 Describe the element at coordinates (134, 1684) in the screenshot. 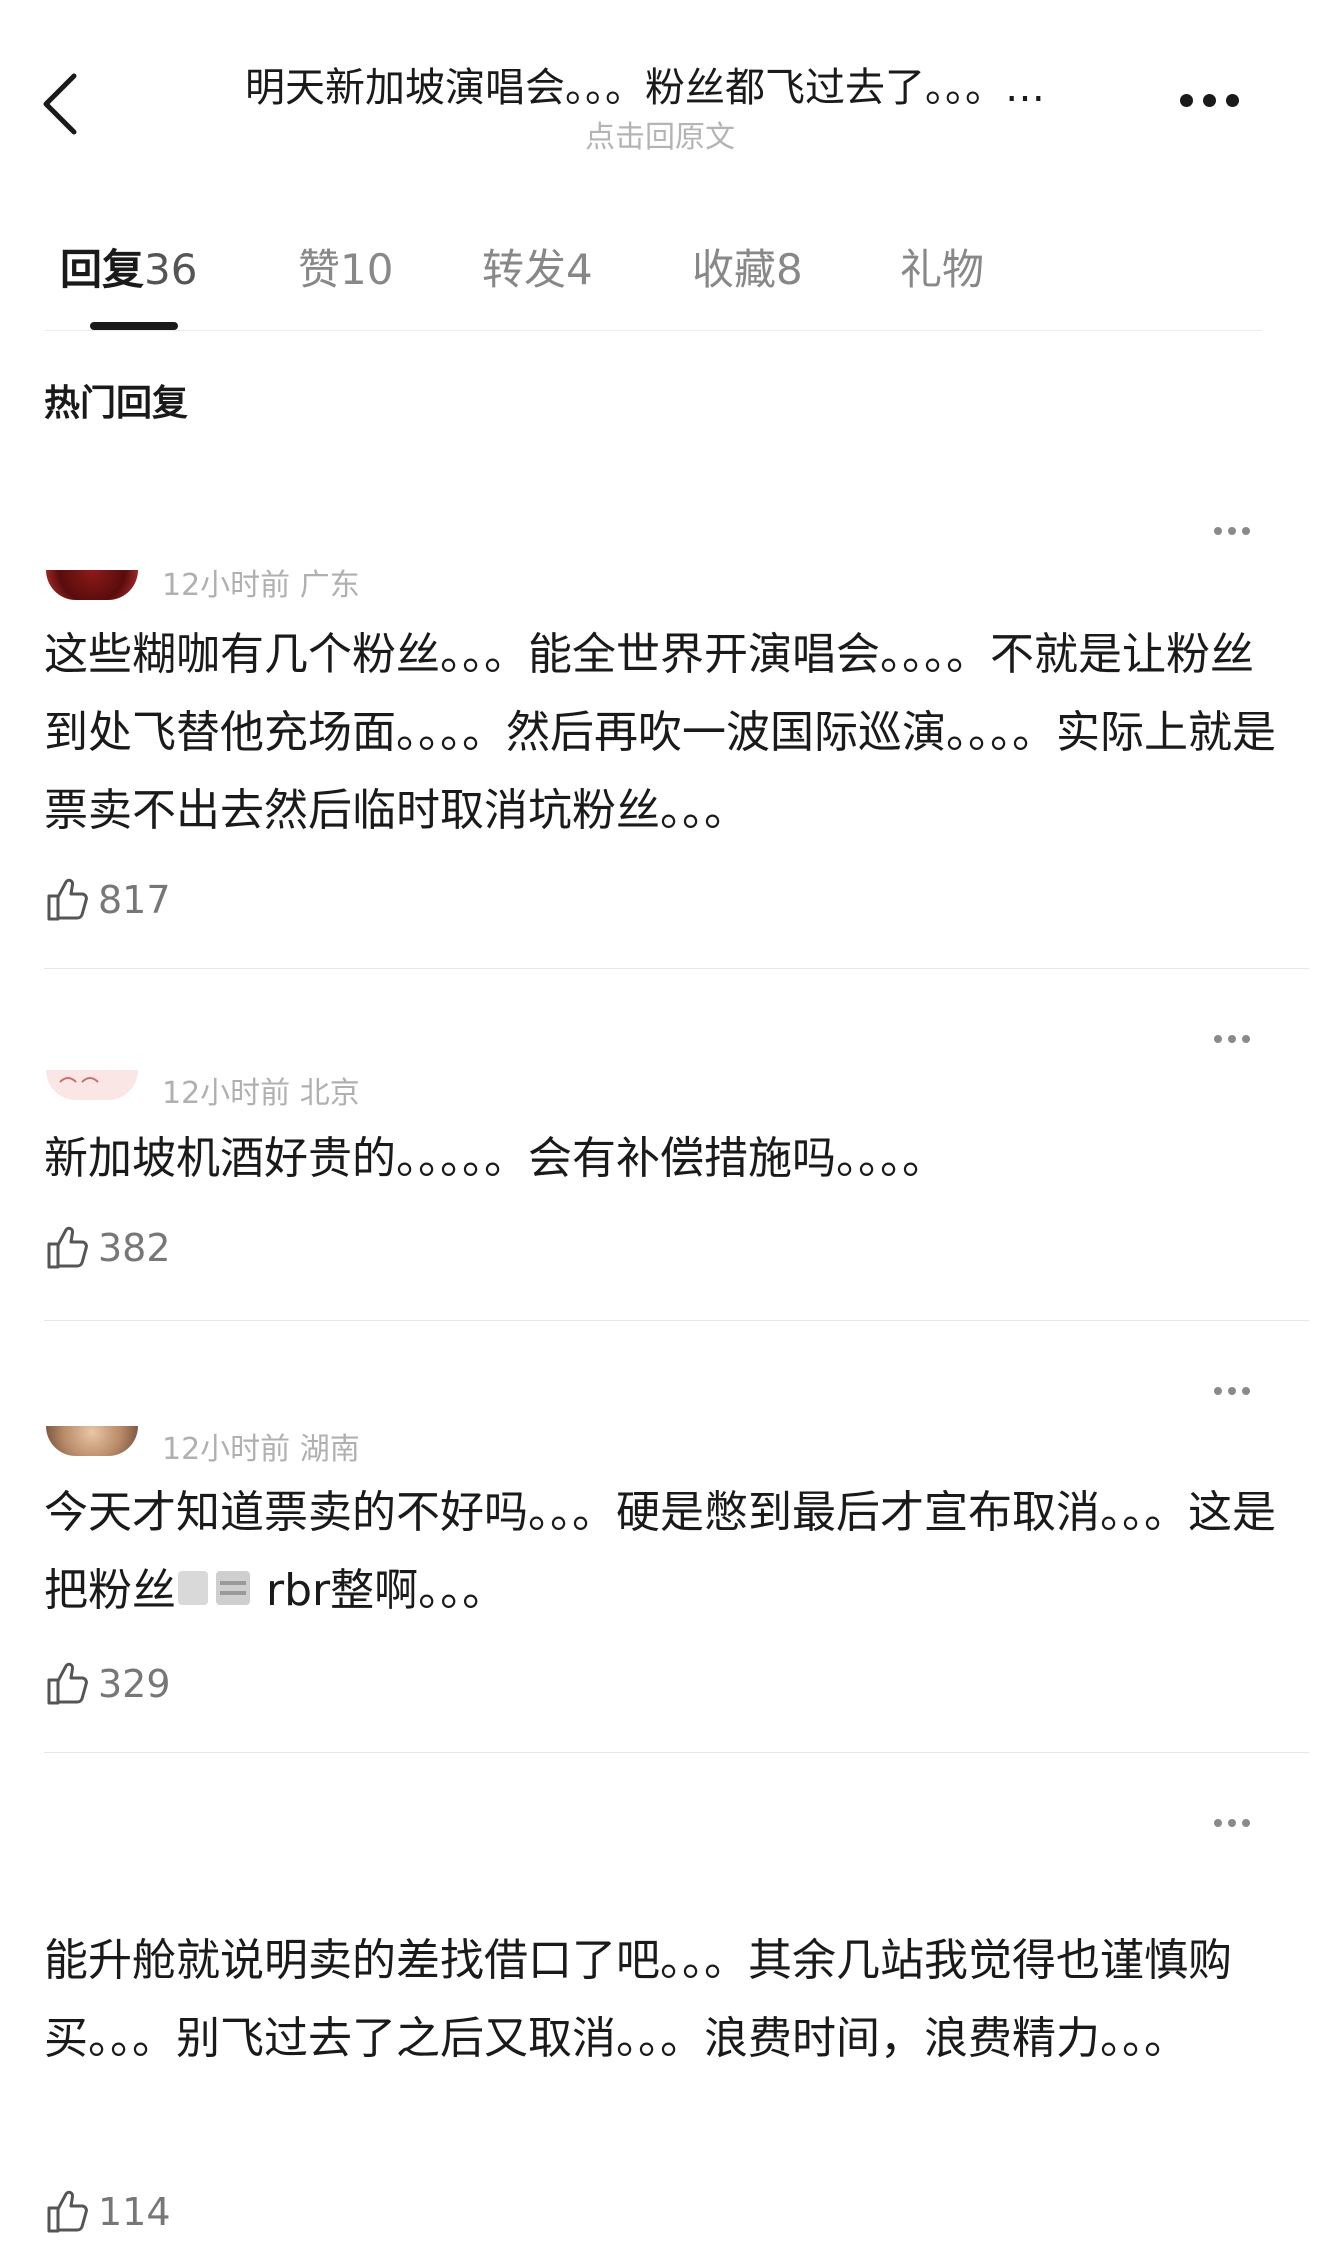

I see `like-count: 329` at that location.